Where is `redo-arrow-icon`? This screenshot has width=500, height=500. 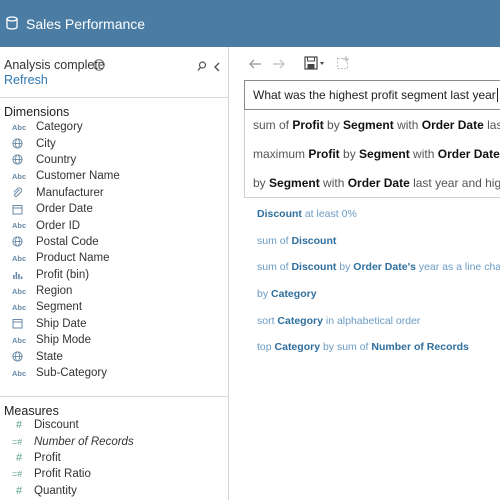
redo-arrow-icon is located at coordinates (279, 66).